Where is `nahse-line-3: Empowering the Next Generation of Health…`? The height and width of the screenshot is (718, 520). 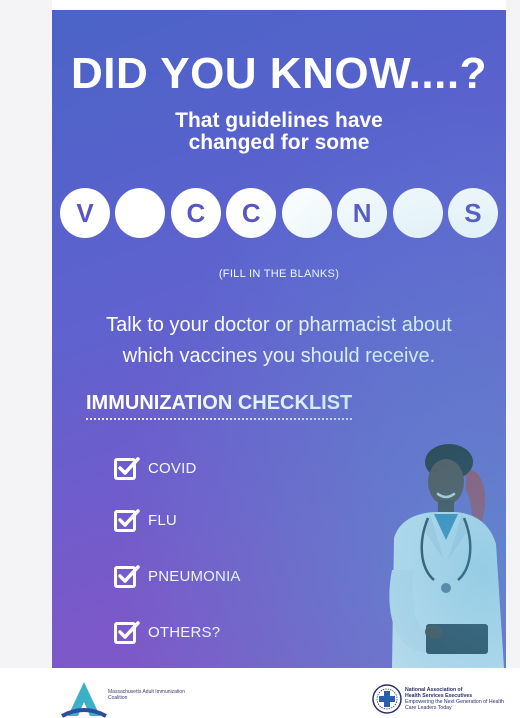
nahse-line-3: Empowering the Next Generation of Health… is located at coordinates (454, 704).